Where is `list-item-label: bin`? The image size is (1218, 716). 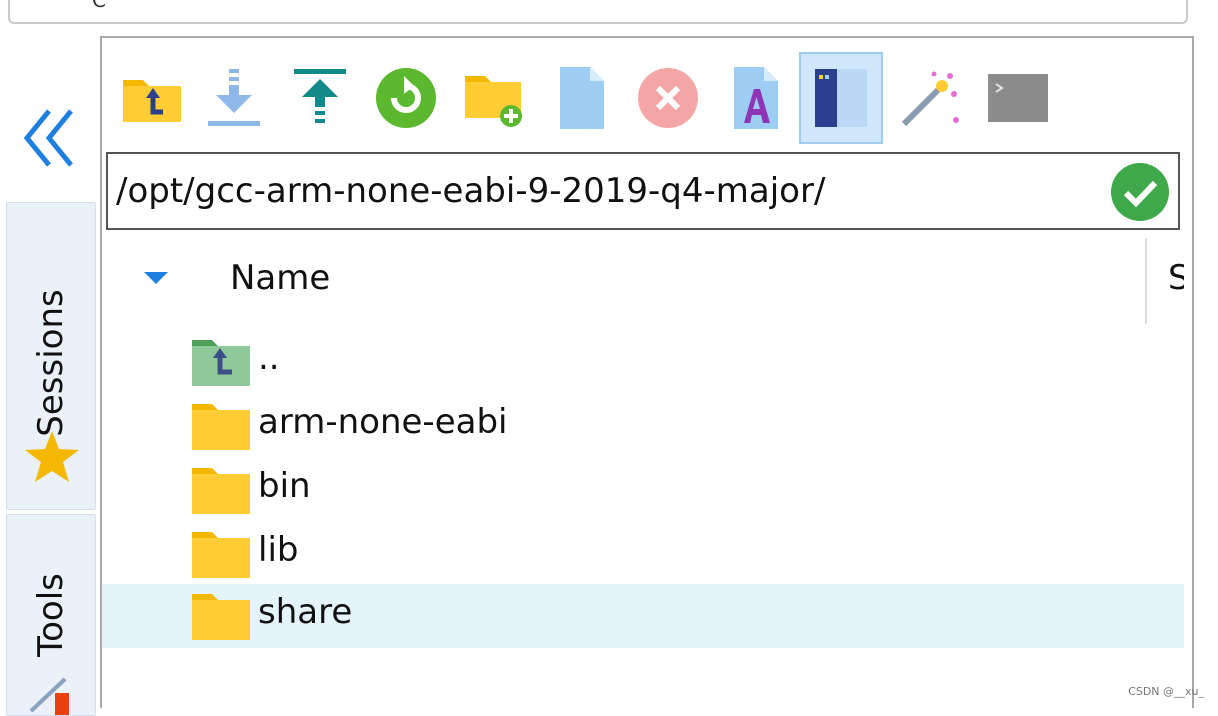 list-item-label: bin is located at coordinates (284, 486).